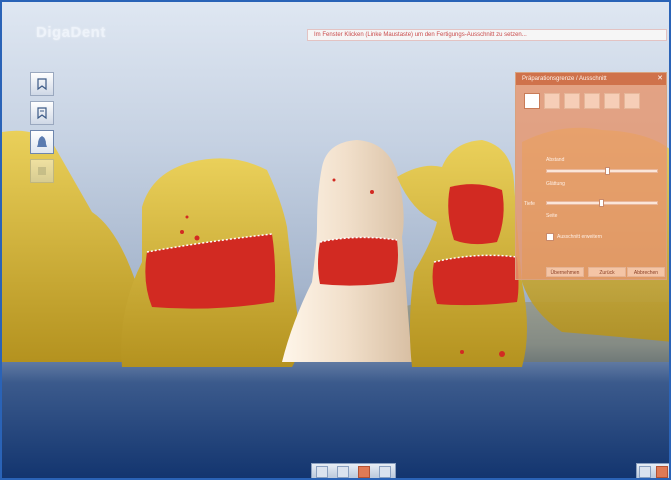 The image size is (671, 480). I want to click on apply-button: Übernehmen, so click(565, 272).